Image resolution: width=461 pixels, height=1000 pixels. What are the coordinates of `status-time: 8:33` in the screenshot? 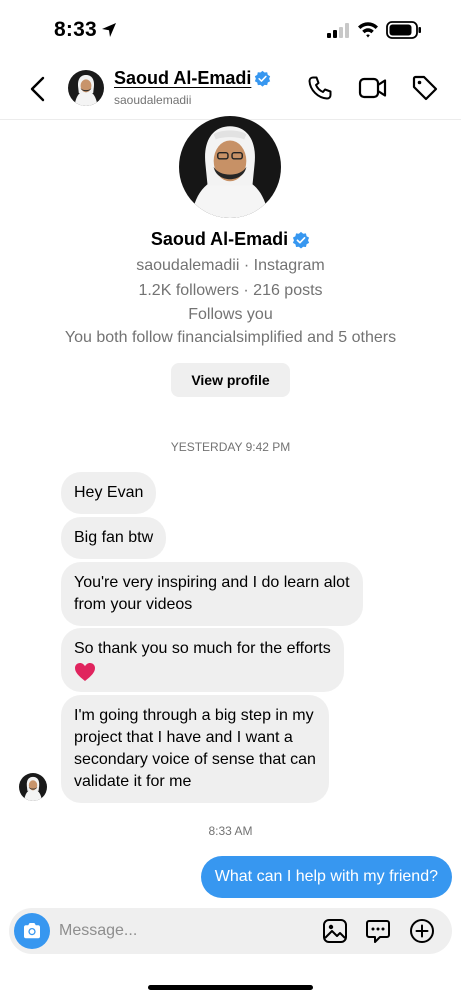 It's located at (75, 29).